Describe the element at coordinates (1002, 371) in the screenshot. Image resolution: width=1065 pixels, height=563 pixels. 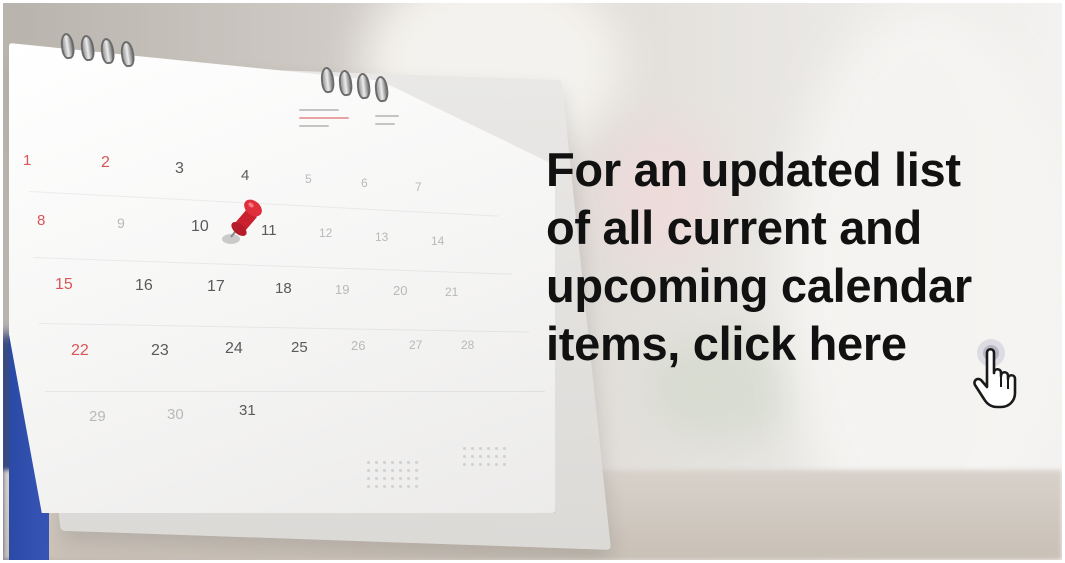
I see `hand-pointer-icon` at that location.